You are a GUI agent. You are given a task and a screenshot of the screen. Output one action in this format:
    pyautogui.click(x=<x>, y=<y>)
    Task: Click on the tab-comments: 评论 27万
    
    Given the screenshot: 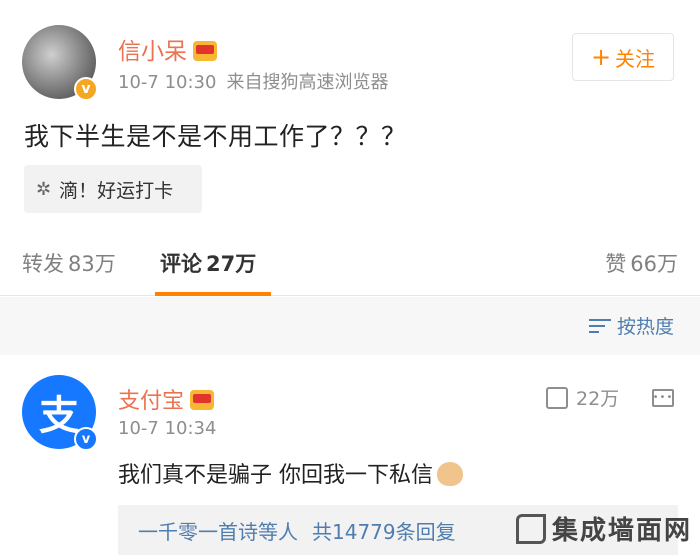 What is the action you would take?
    pyautogui.click(x=208, y=263)
    